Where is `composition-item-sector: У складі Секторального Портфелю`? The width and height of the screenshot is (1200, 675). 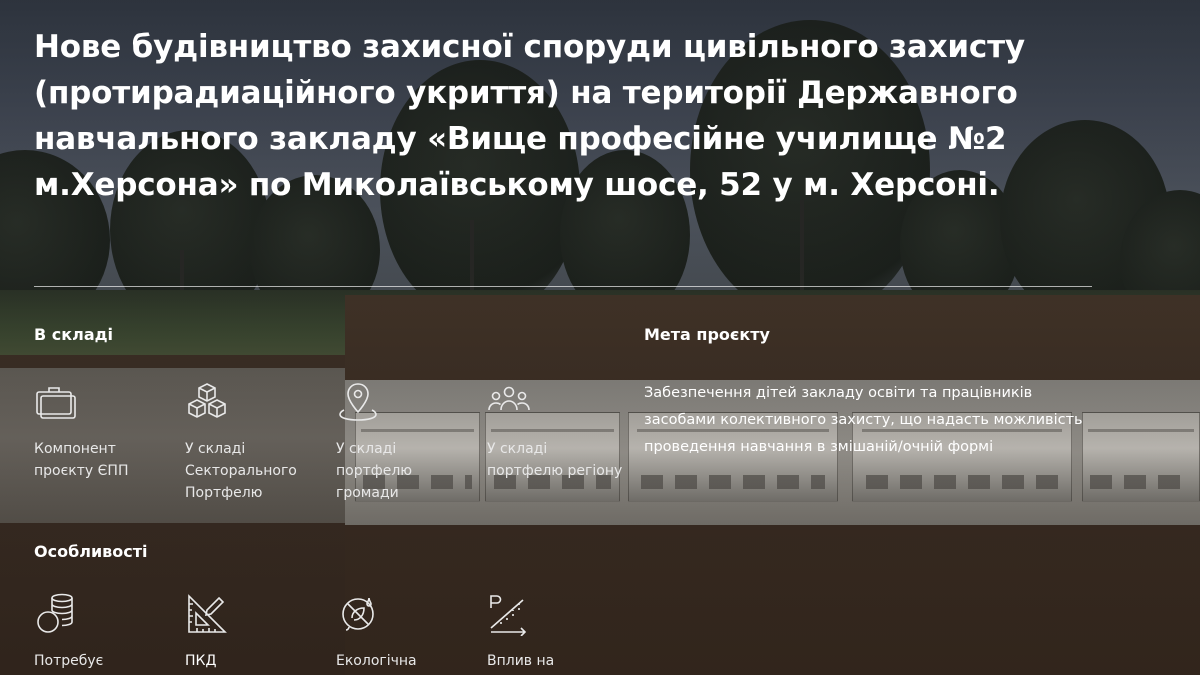
composition-item-sector: У складі Секторального Портфелю is located at coordinates (255, 442).